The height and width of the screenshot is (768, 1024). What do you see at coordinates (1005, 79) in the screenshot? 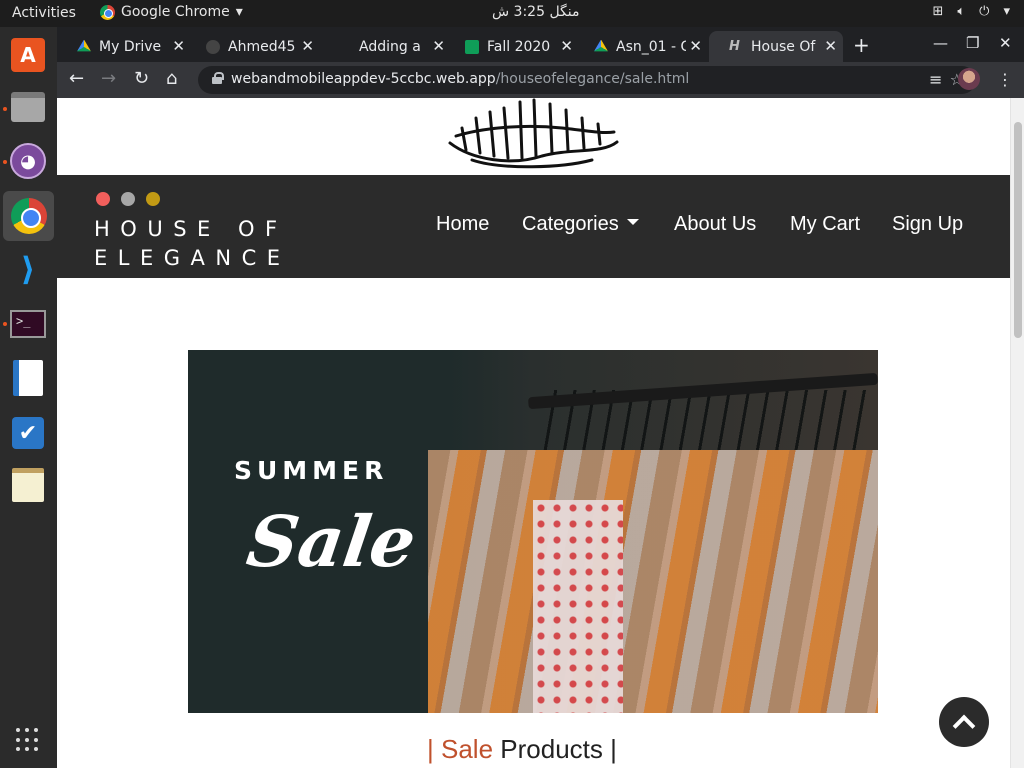
I see `more-menu-icon: ⋮` at bounding box center [1005, 79].